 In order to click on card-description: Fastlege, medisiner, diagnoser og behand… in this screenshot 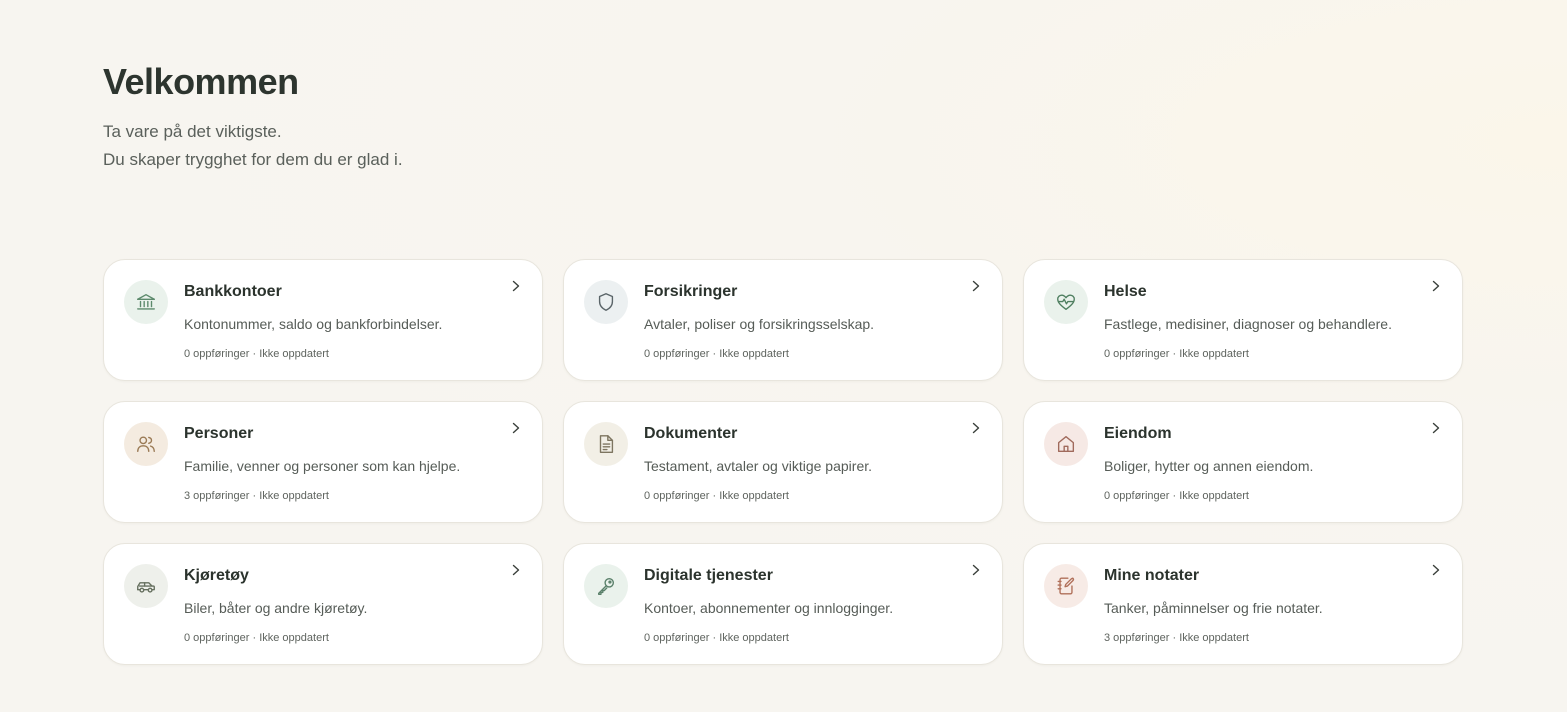, I will do `click(1248, 324)`.